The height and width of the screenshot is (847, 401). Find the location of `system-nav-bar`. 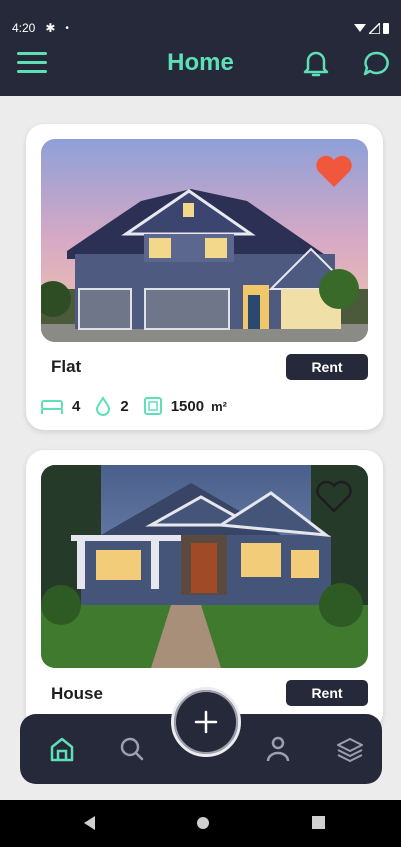

system-nav-bar is located at coordinates (200, 823).